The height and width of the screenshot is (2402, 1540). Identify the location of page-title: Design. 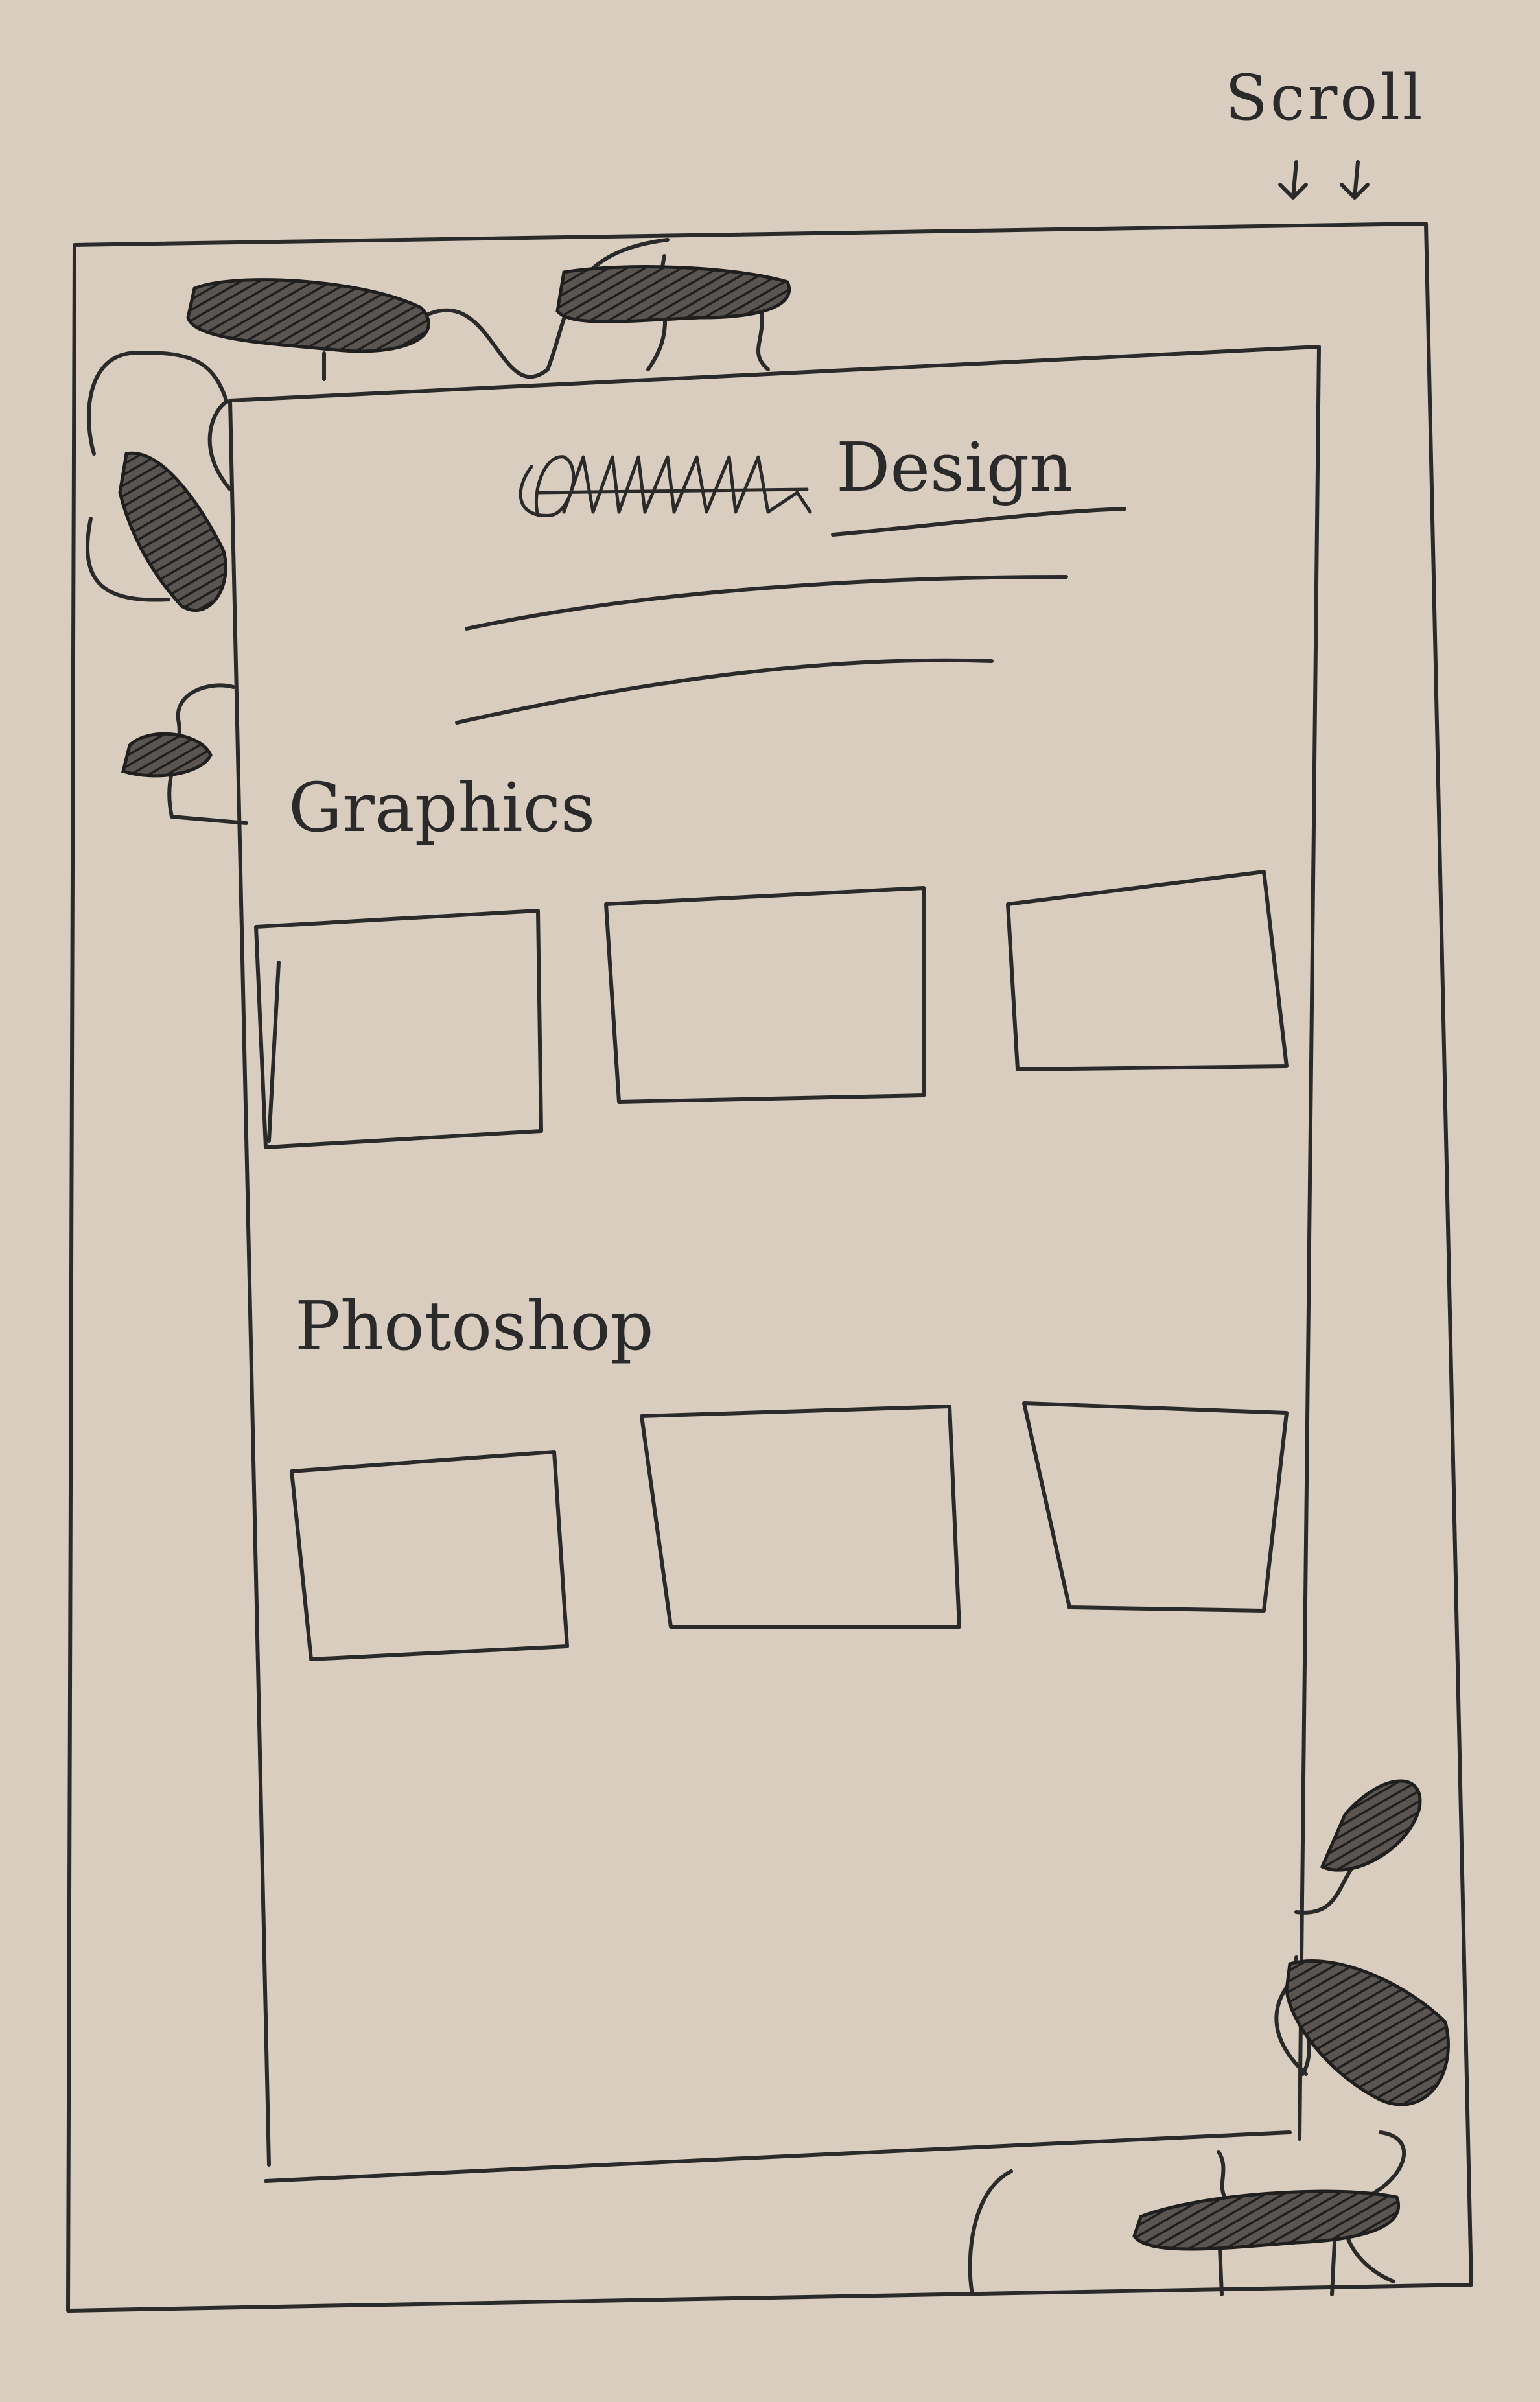
(954, 467).